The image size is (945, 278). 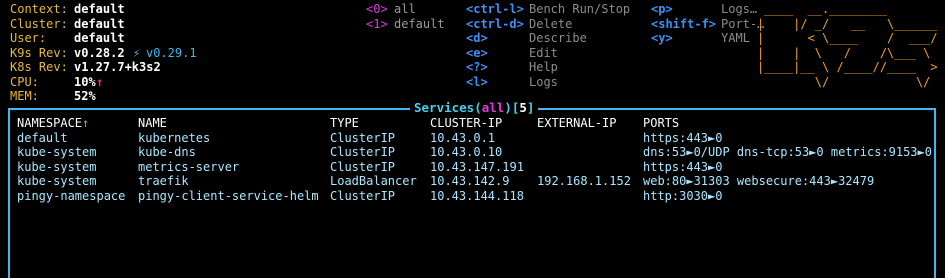 I want to click on cell-ports: dns:53►0/UDP dns-tcp:53►0 metrics:9153►0, so click(x=787, y=152).